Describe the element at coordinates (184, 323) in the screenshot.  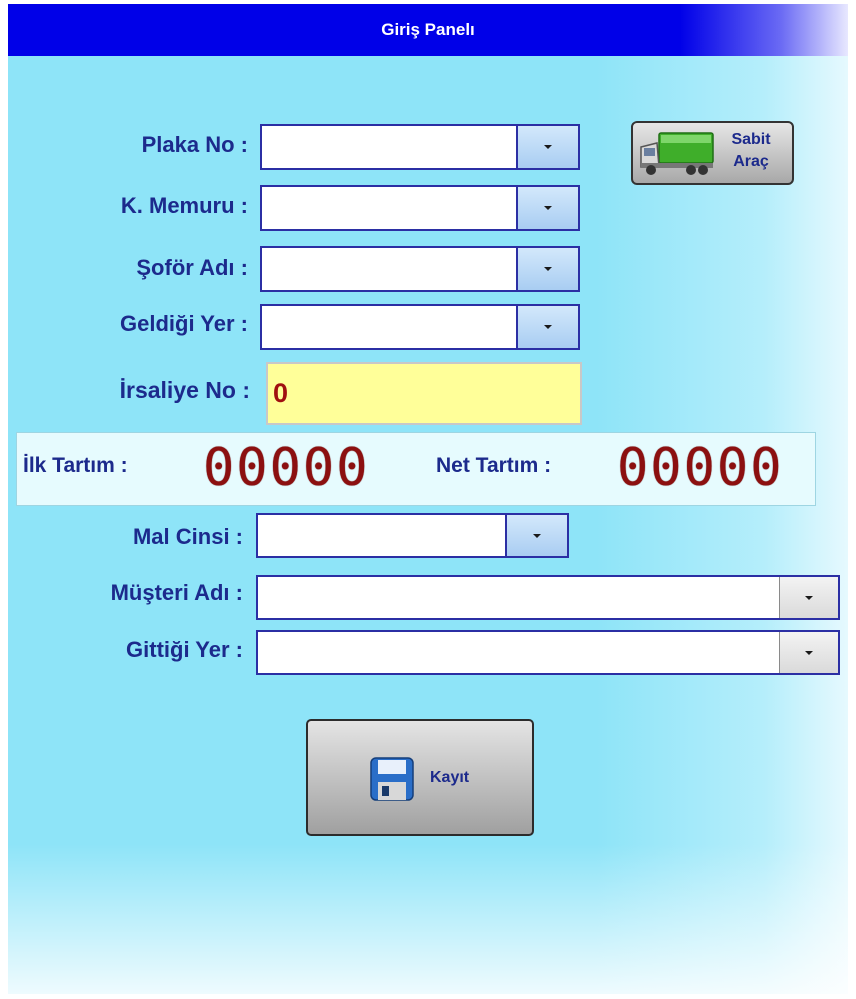
I see `geldigi-label: Geldiği Yer :` at that location.